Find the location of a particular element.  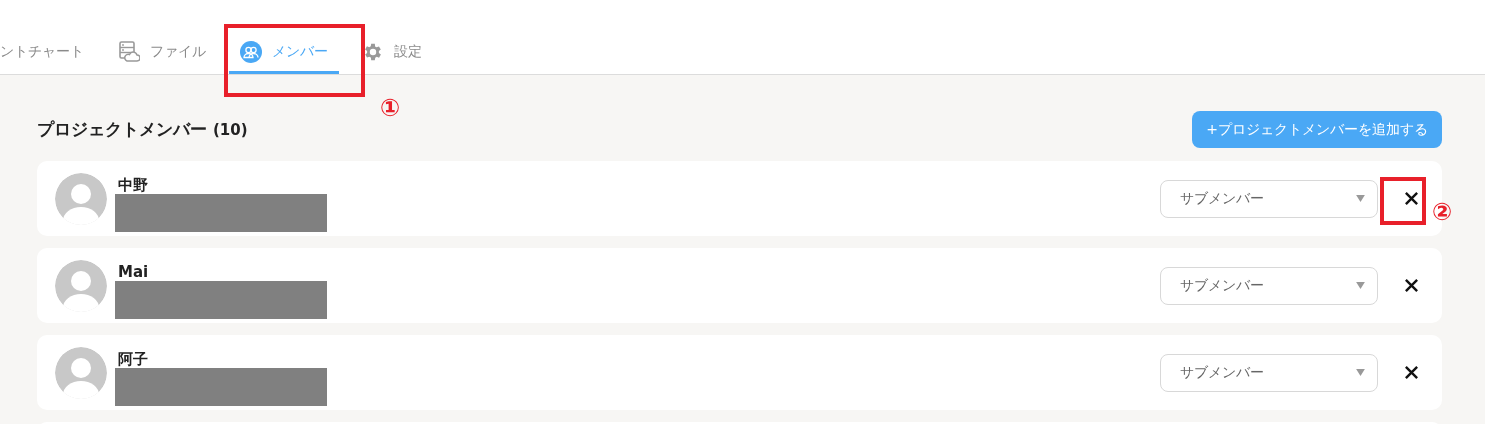

callout-number: ① is located at coordinates (390, 108).